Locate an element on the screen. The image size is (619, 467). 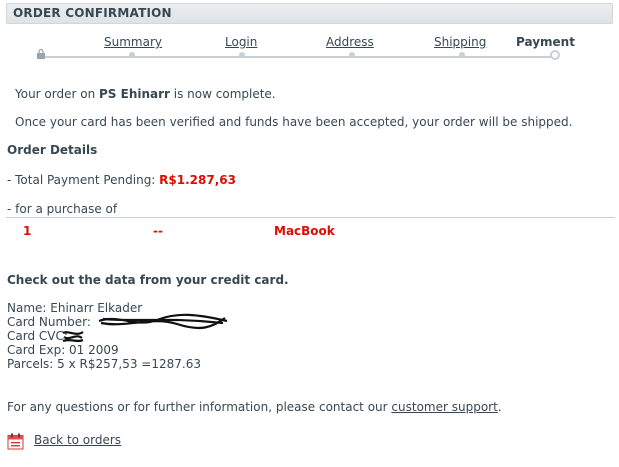
step-payment: Payment is located at coordinates (545, 42).